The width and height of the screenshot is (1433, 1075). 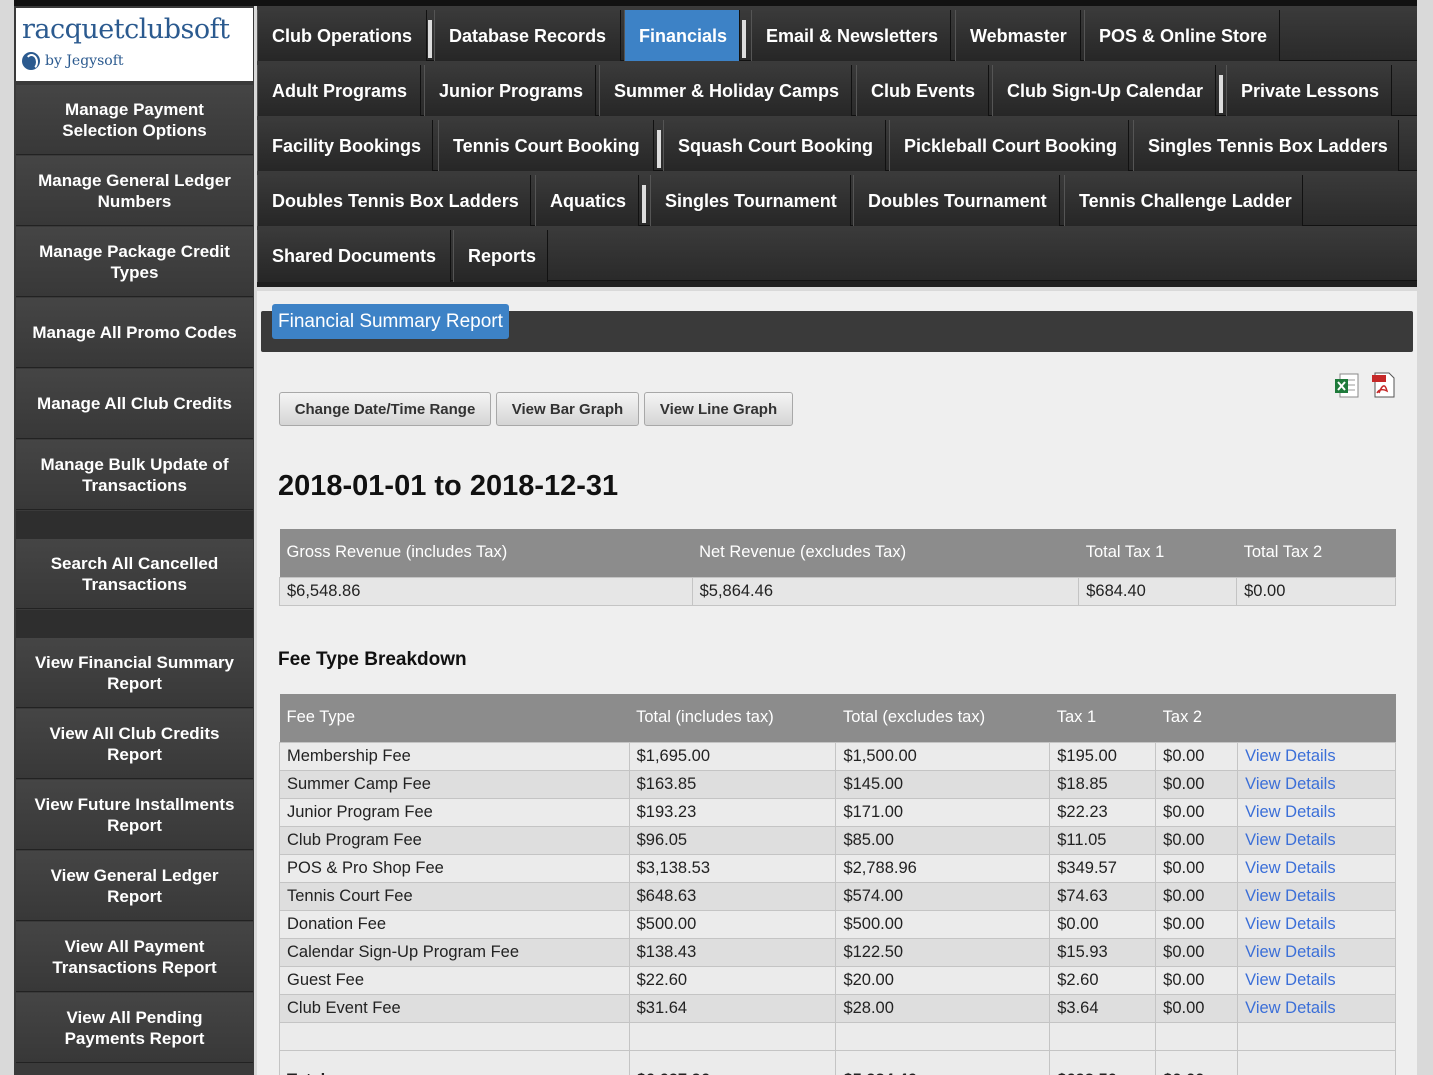 I want to click on tab-summer-camps: Summer & Holiday Camps, so click(x=725, y=91).